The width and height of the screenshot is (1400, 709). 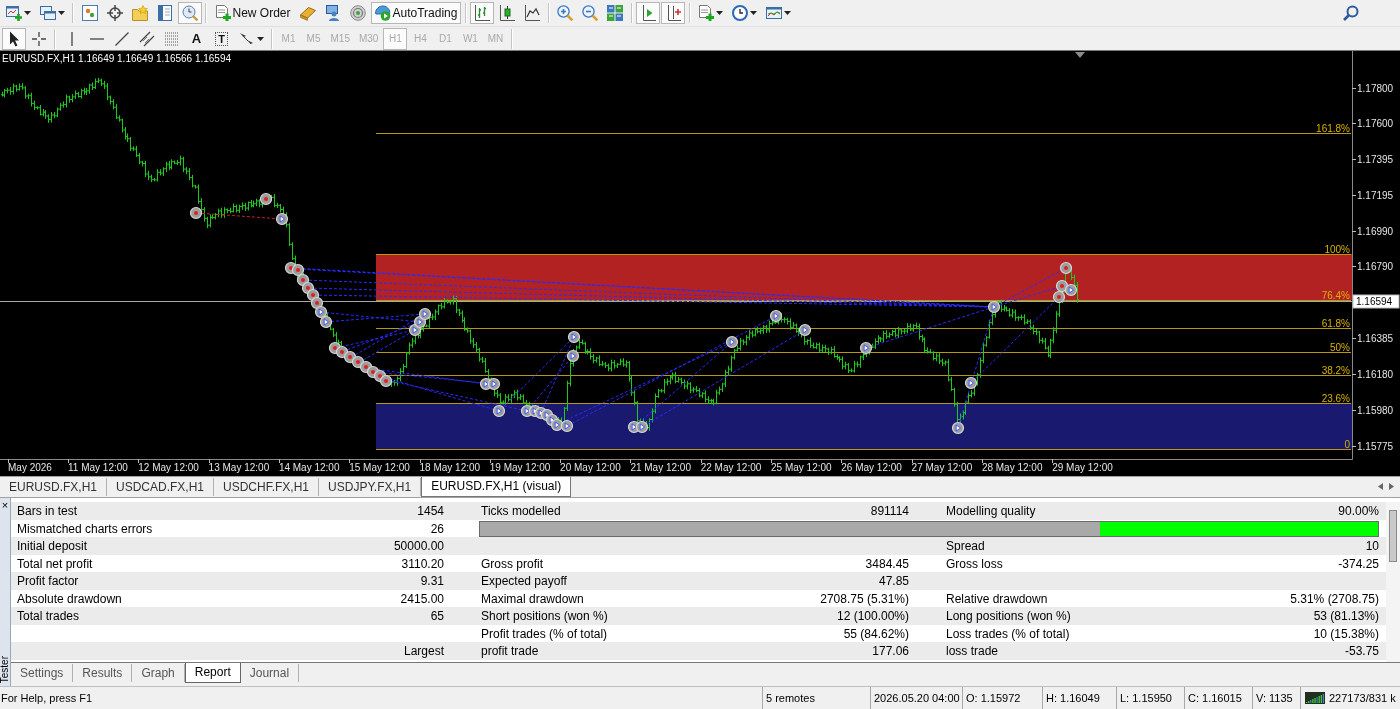 What do you see at coordinates (423, 651) in the screenshot?
I see `report-value: Largest` at bounding box center [423, 651].